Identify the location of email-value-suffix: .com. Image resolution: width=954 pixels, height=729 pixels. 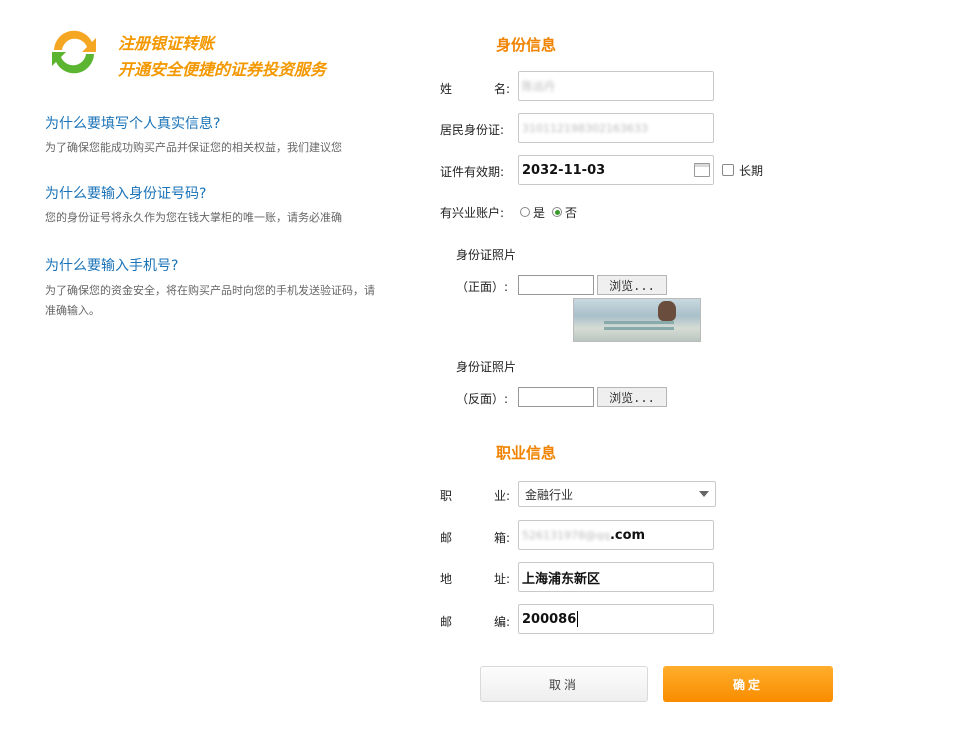
(627, 535).